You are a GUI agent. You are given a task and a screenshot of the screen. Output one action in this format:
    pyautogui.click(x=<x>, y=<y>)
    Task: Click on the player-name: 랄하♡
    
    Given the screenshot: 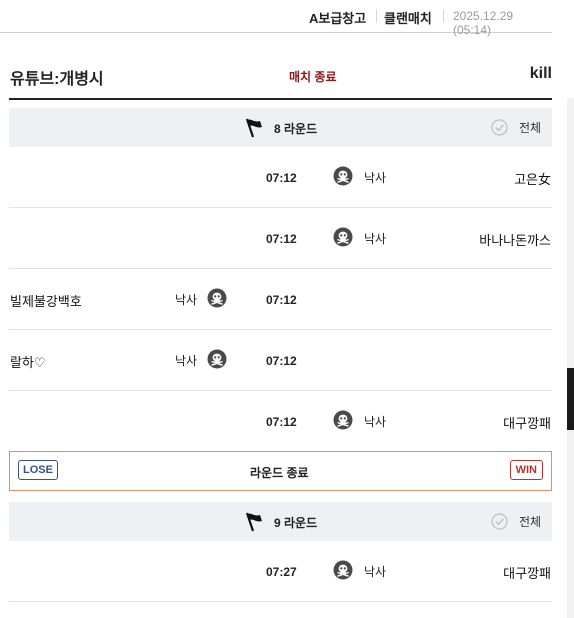 What is the action you would take?
    pyautogui.click(x=28, y=361)
    